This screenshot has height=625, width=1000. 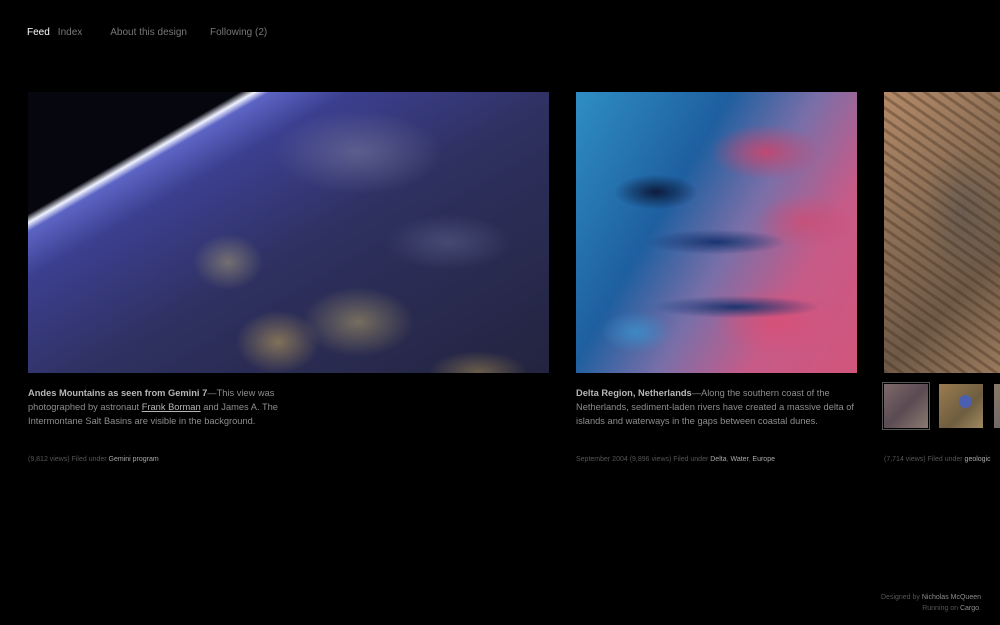 What do you see at coordinates (969, 608) in the screenshot?
I see `cargo-link: Cargo` at bounding box center [969, 608].